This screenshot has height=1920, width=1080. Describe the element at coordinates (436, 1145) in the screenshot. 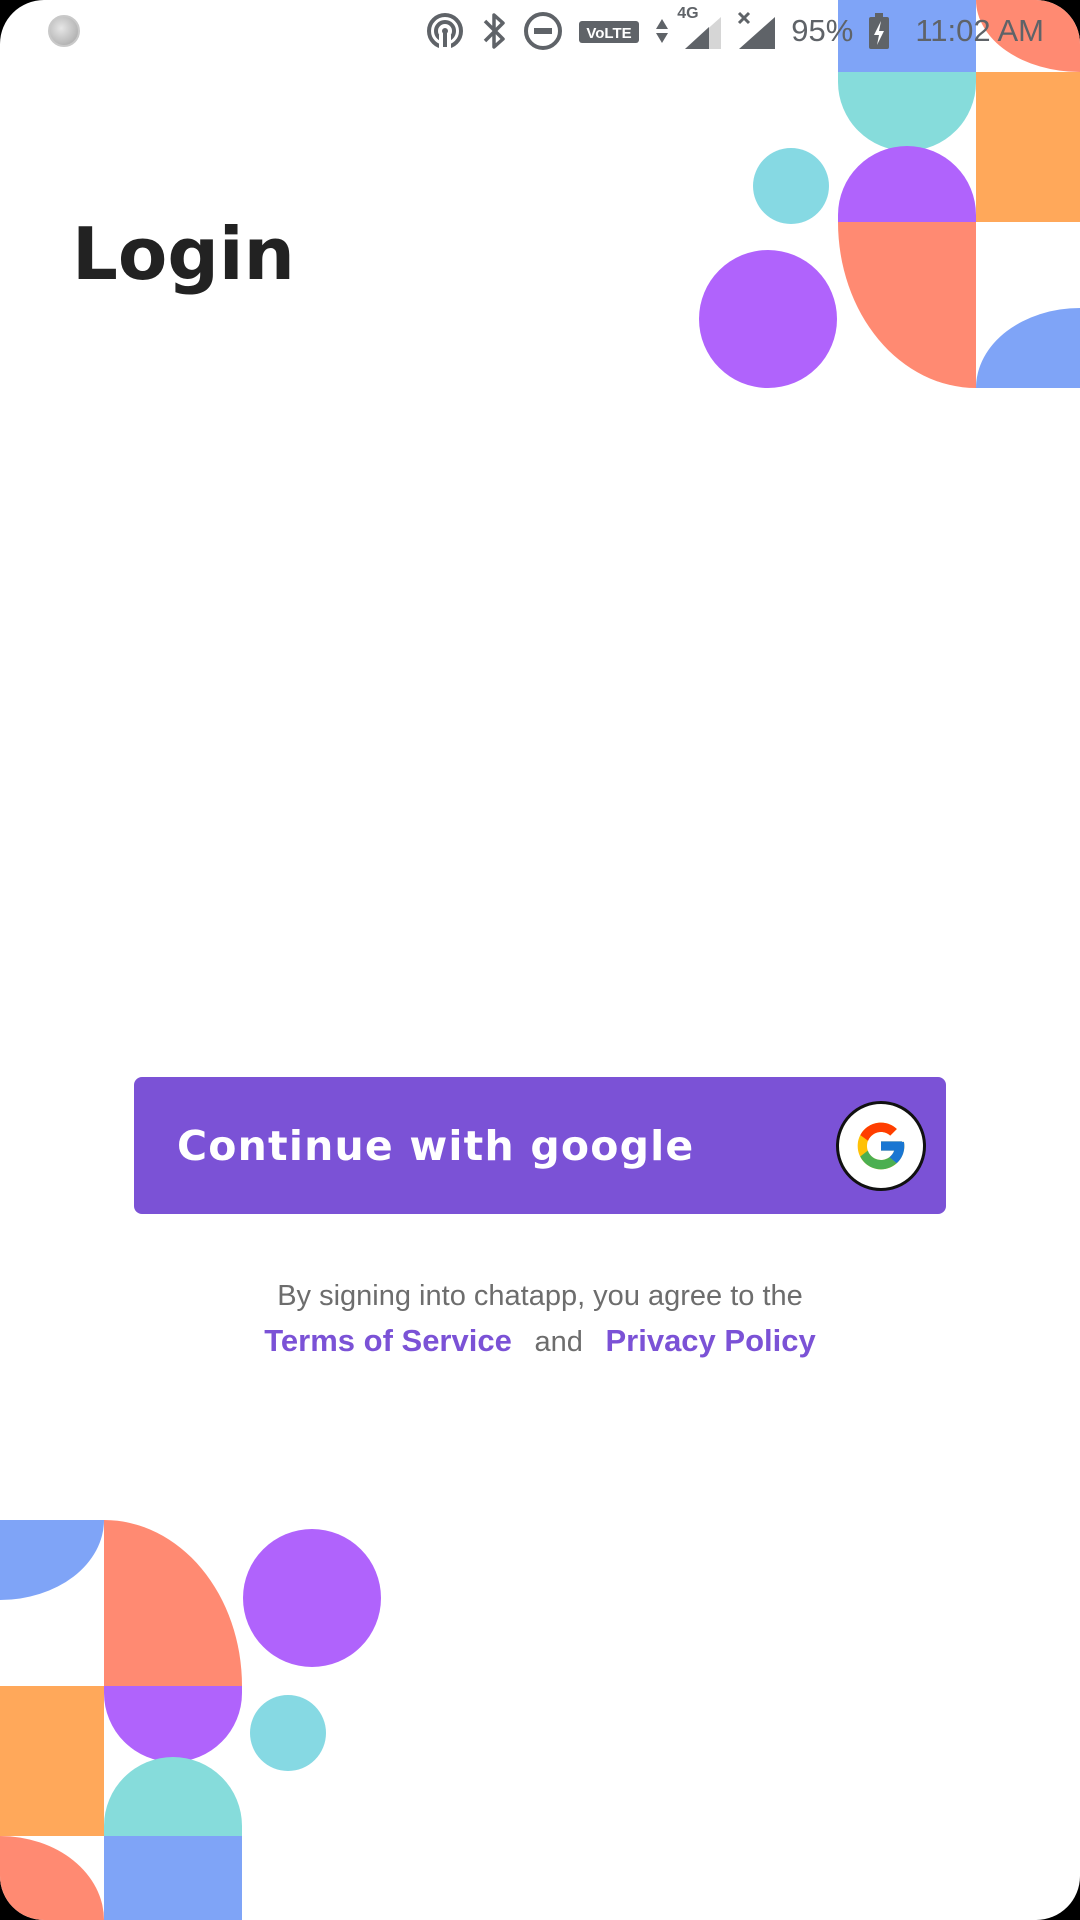

I see `google-button-label: Continue with google` at that location.